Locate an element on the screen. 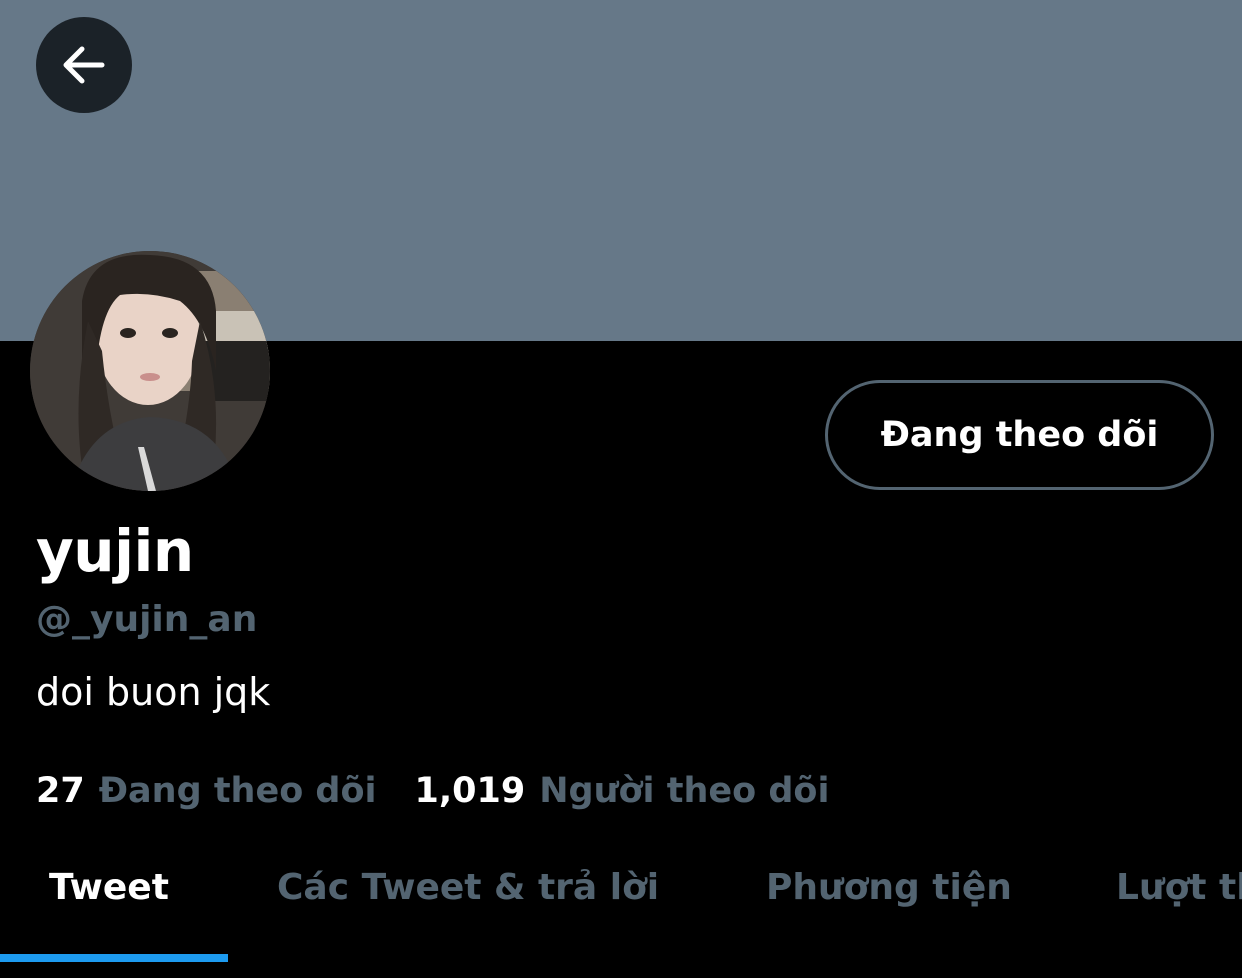 This screenshot has width=1242, height=978. tab-likes: Lượt thích is located at coordinates (1179, 911).